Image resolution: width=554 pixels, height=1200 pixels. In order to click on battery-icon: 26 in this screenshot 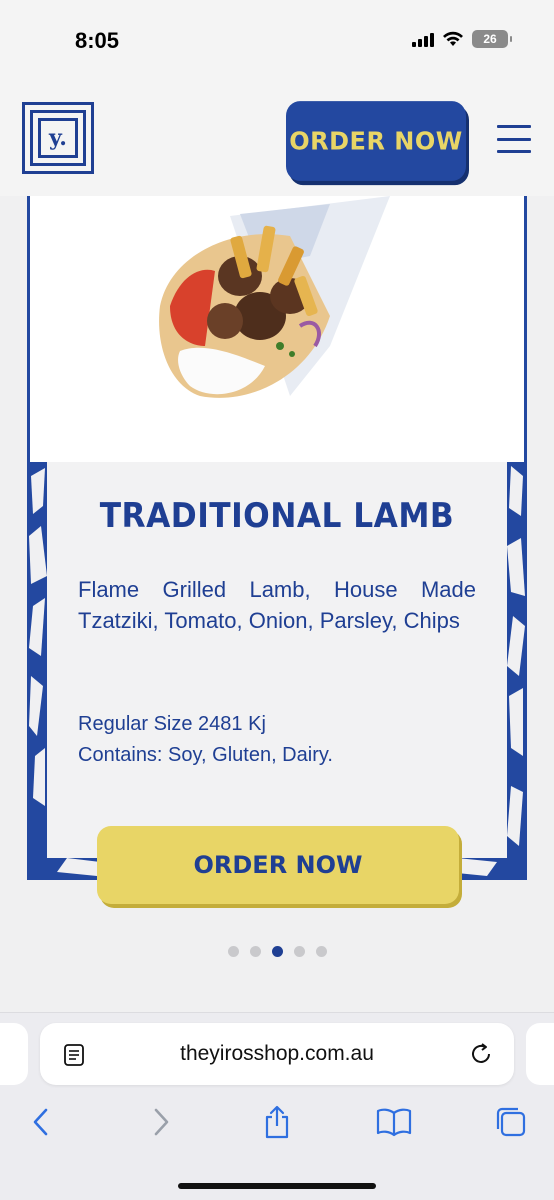, I will do `click(492, 39)`.